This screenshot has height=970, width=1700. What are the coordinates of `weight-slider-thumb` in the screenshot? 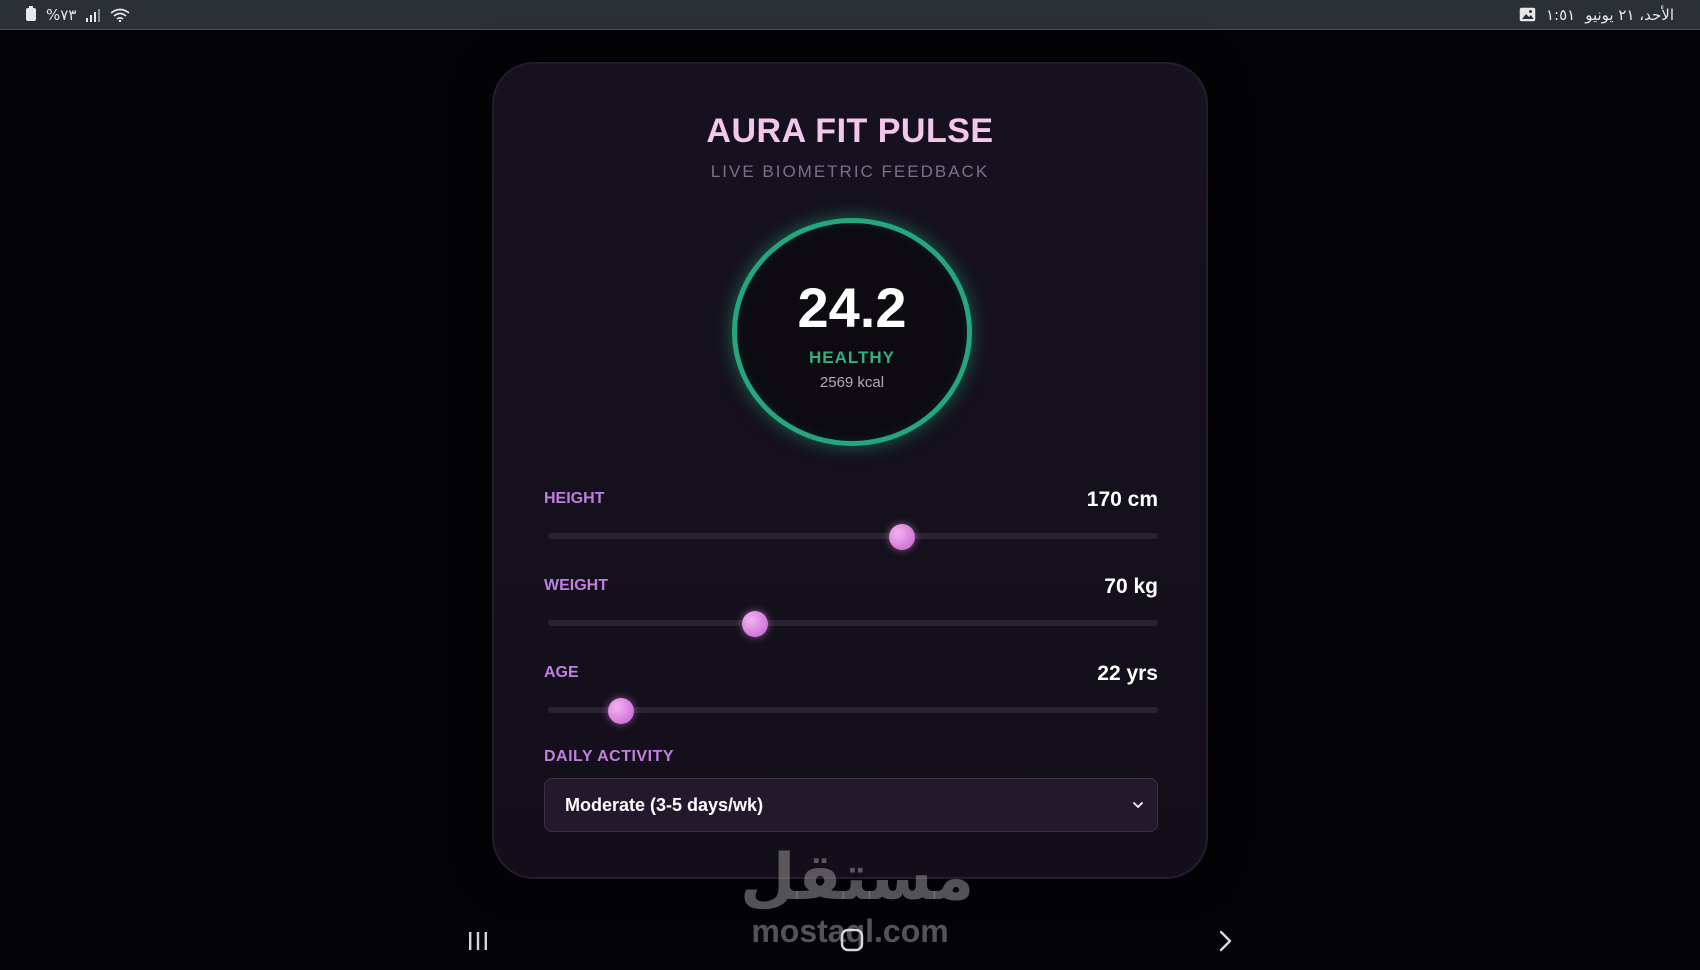 It's located at (755, 624).